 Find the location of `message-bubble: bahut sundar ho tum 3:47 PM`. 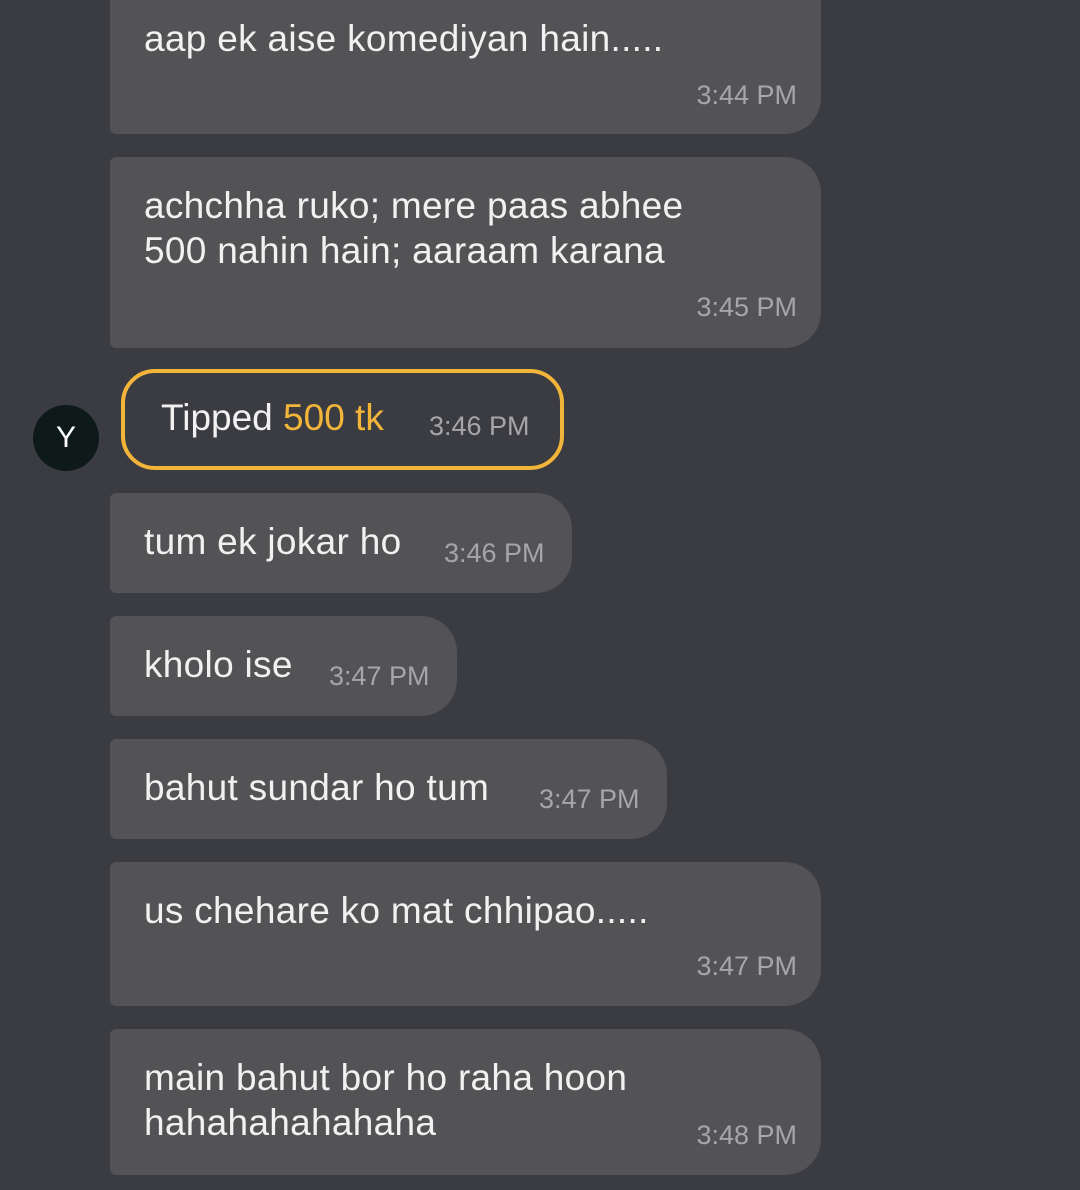

message-bubble: bahut sundar ho tum 3:47 PM is located at coordinates (388, 789).